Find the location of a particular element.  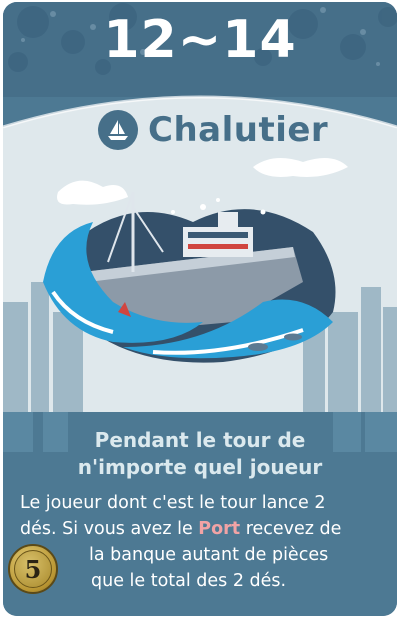

effect-line-4: que le total des 2 dés. is located at coordinates (189, 581).